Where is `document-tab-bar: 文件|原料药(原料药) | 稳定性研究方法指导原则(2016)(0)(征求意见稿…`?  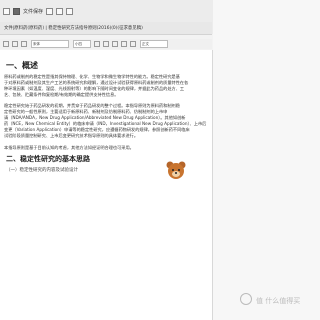 document-tab-bar: 文件|原料药(原料药) | 稳定性研究方法指导原则(2016)(0)(征求意见稿… is located at coordinates (106, 28).